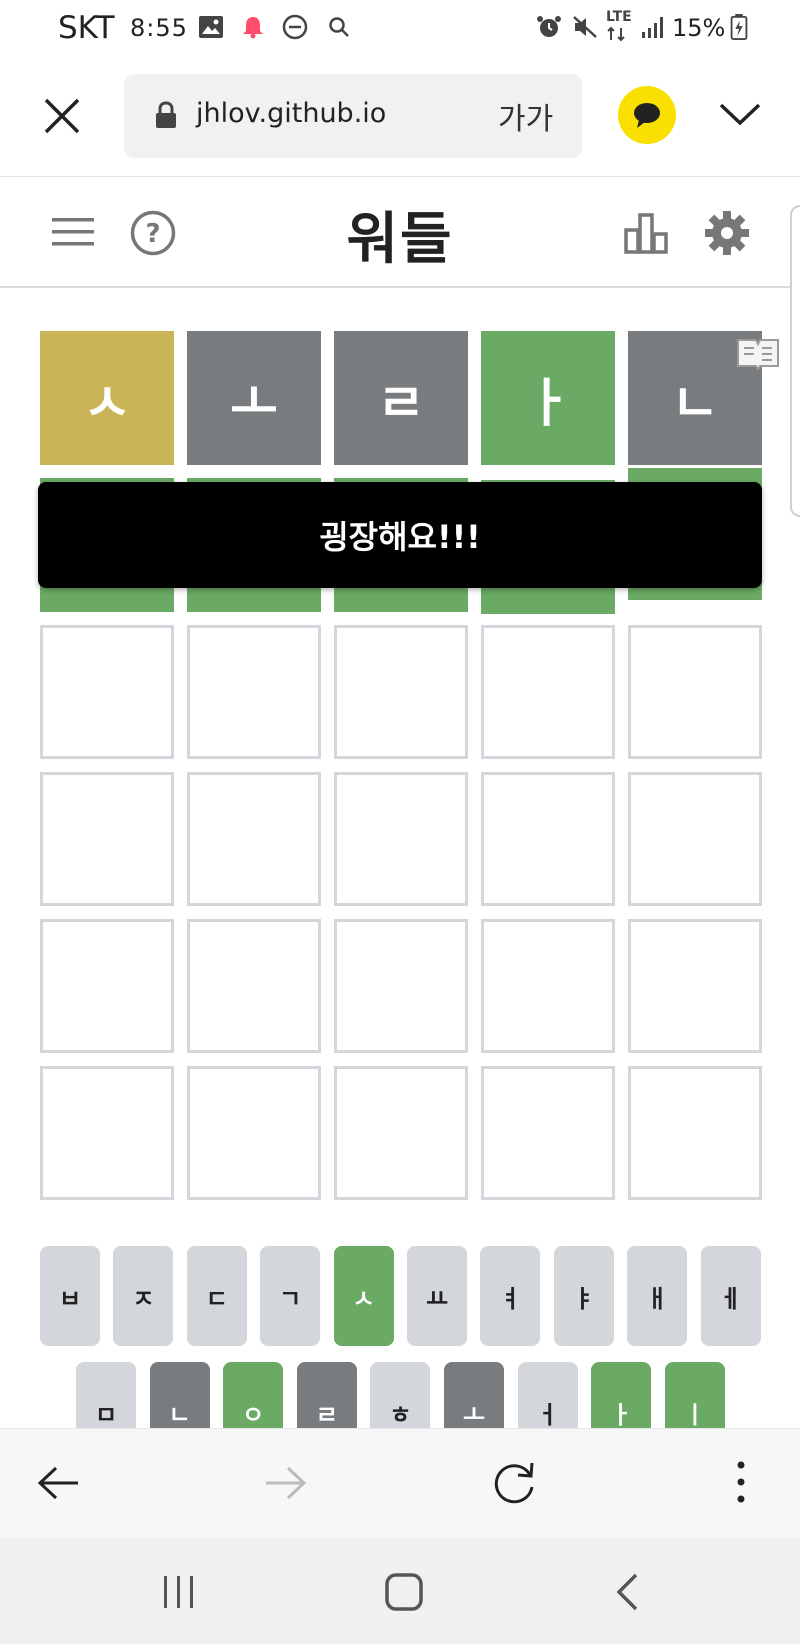 This screenshot has height=1644, width=800. I want to click on kakaotalk-icon, so click(647, 115).